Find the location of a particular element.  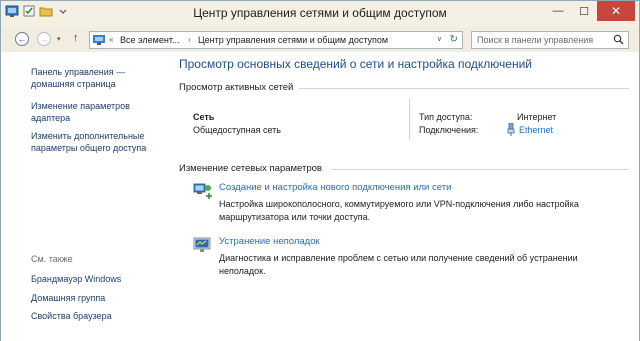

access-type-value: Интернет is located at coordinates (537, 117).